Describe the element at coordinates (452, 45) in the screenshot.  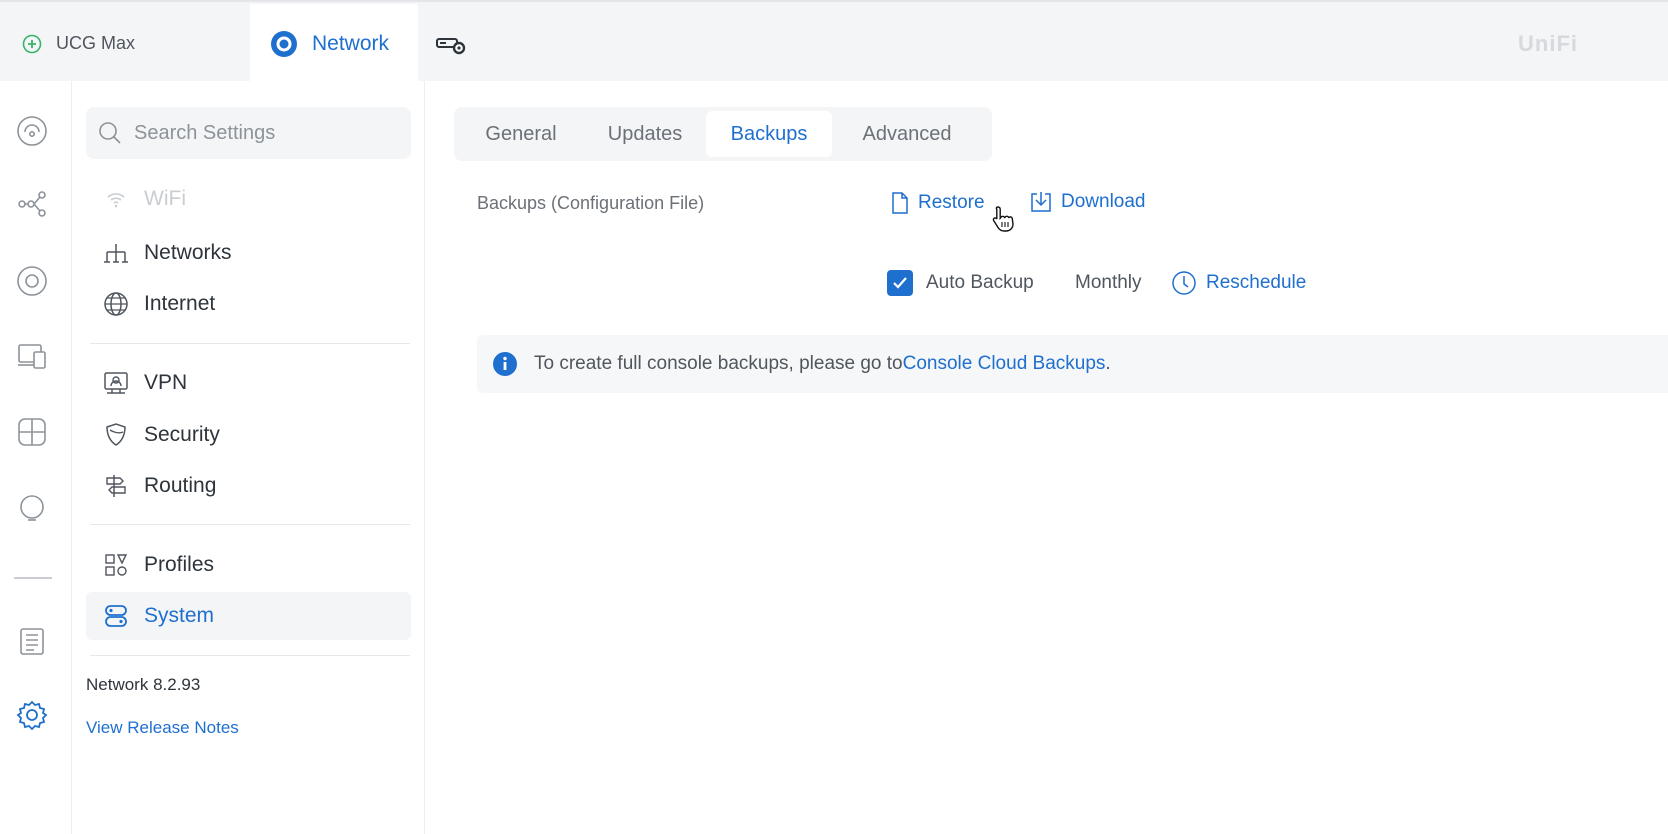
I see `device-settings-icon` at that location.